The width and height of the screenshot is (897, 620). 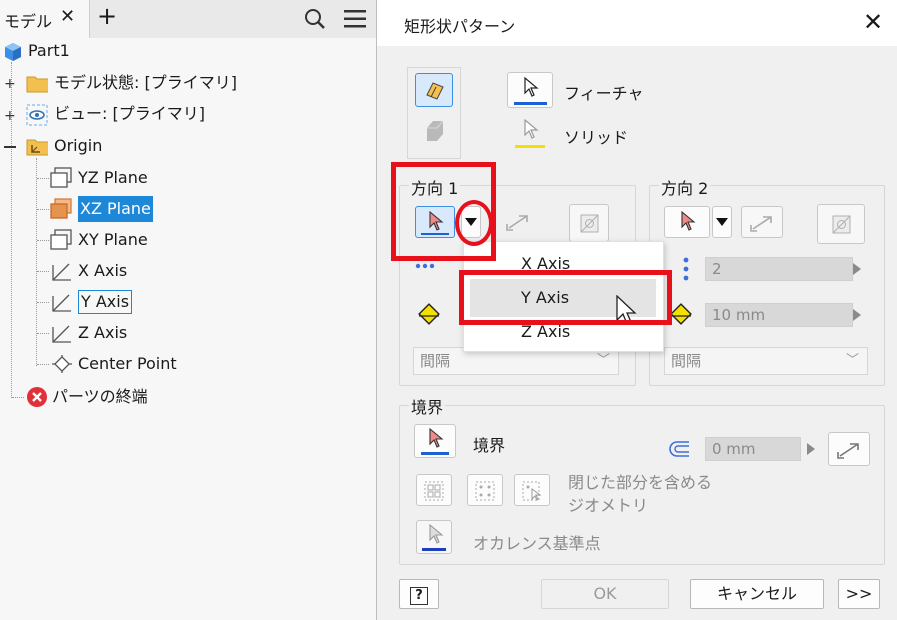 I want to click on direction2-select-button, so click(x=687, y=222).